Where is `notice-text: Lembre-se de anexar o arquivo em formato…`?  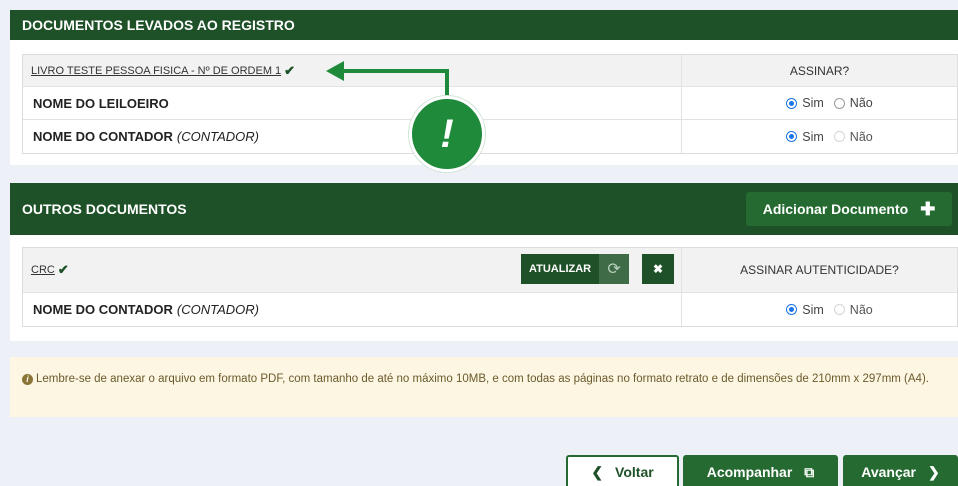 notice-text: Lembre-se de anexar o arquivo em formato… is located at coordinates (482, 379).